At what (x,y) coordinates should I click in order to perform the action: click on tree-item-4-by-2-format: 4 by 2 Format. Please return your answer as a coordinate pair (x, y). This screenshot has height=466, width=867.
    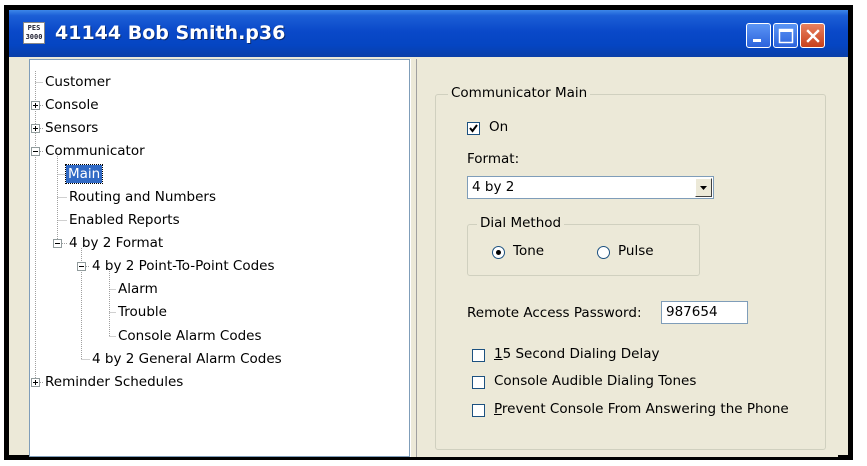
    Looking at the image, I should click on (116, 243).